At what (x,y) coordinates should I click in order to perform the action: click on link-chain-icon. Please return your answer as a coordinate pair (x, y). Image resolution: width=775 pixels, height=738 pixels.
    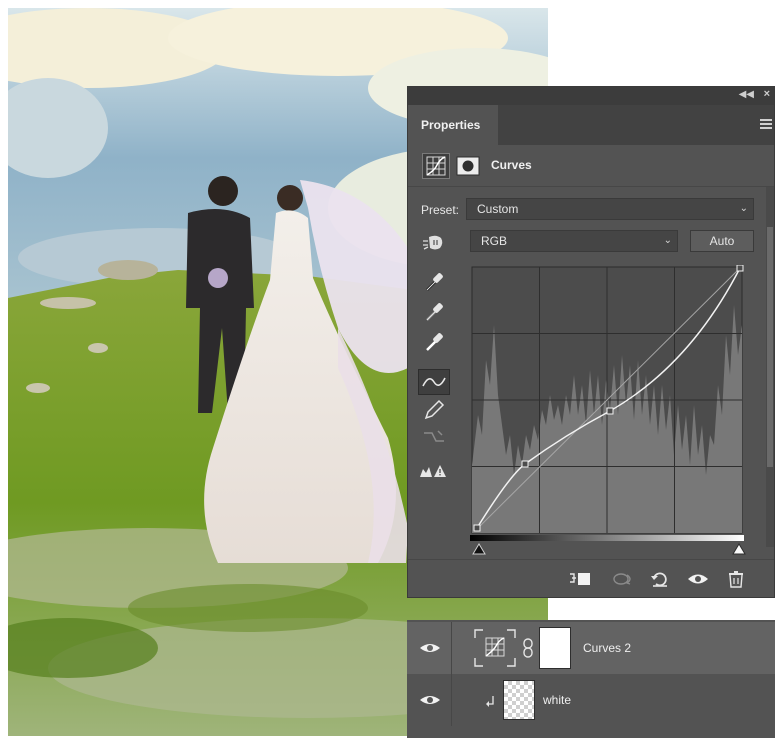
    Looking at the image, I should click on (528, 648).